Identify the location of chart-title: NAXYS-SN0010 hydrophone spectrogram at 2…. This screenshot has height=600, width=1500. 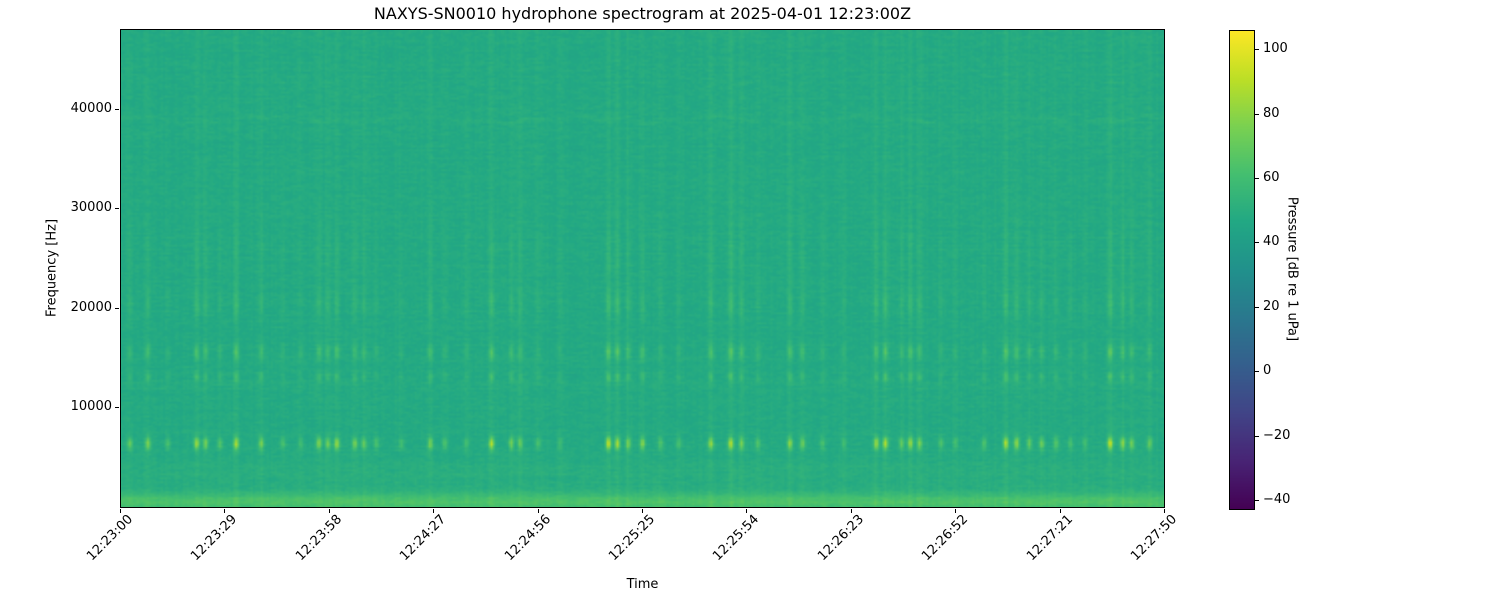
(642, 13).